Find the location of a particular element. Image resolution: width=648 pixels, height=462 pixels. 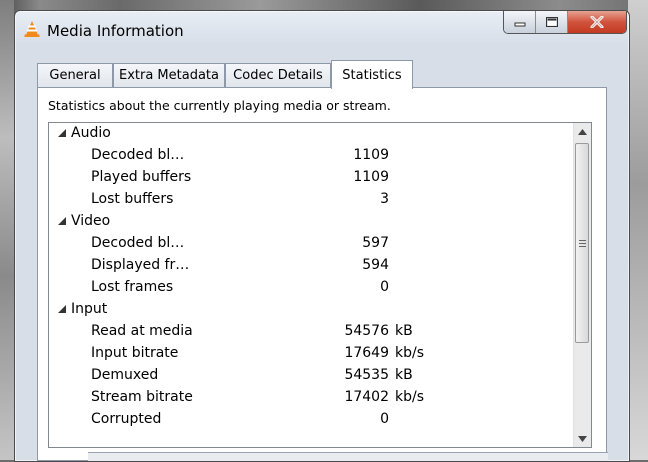

stat-value: 17402 is located at coordinates (366, 397).